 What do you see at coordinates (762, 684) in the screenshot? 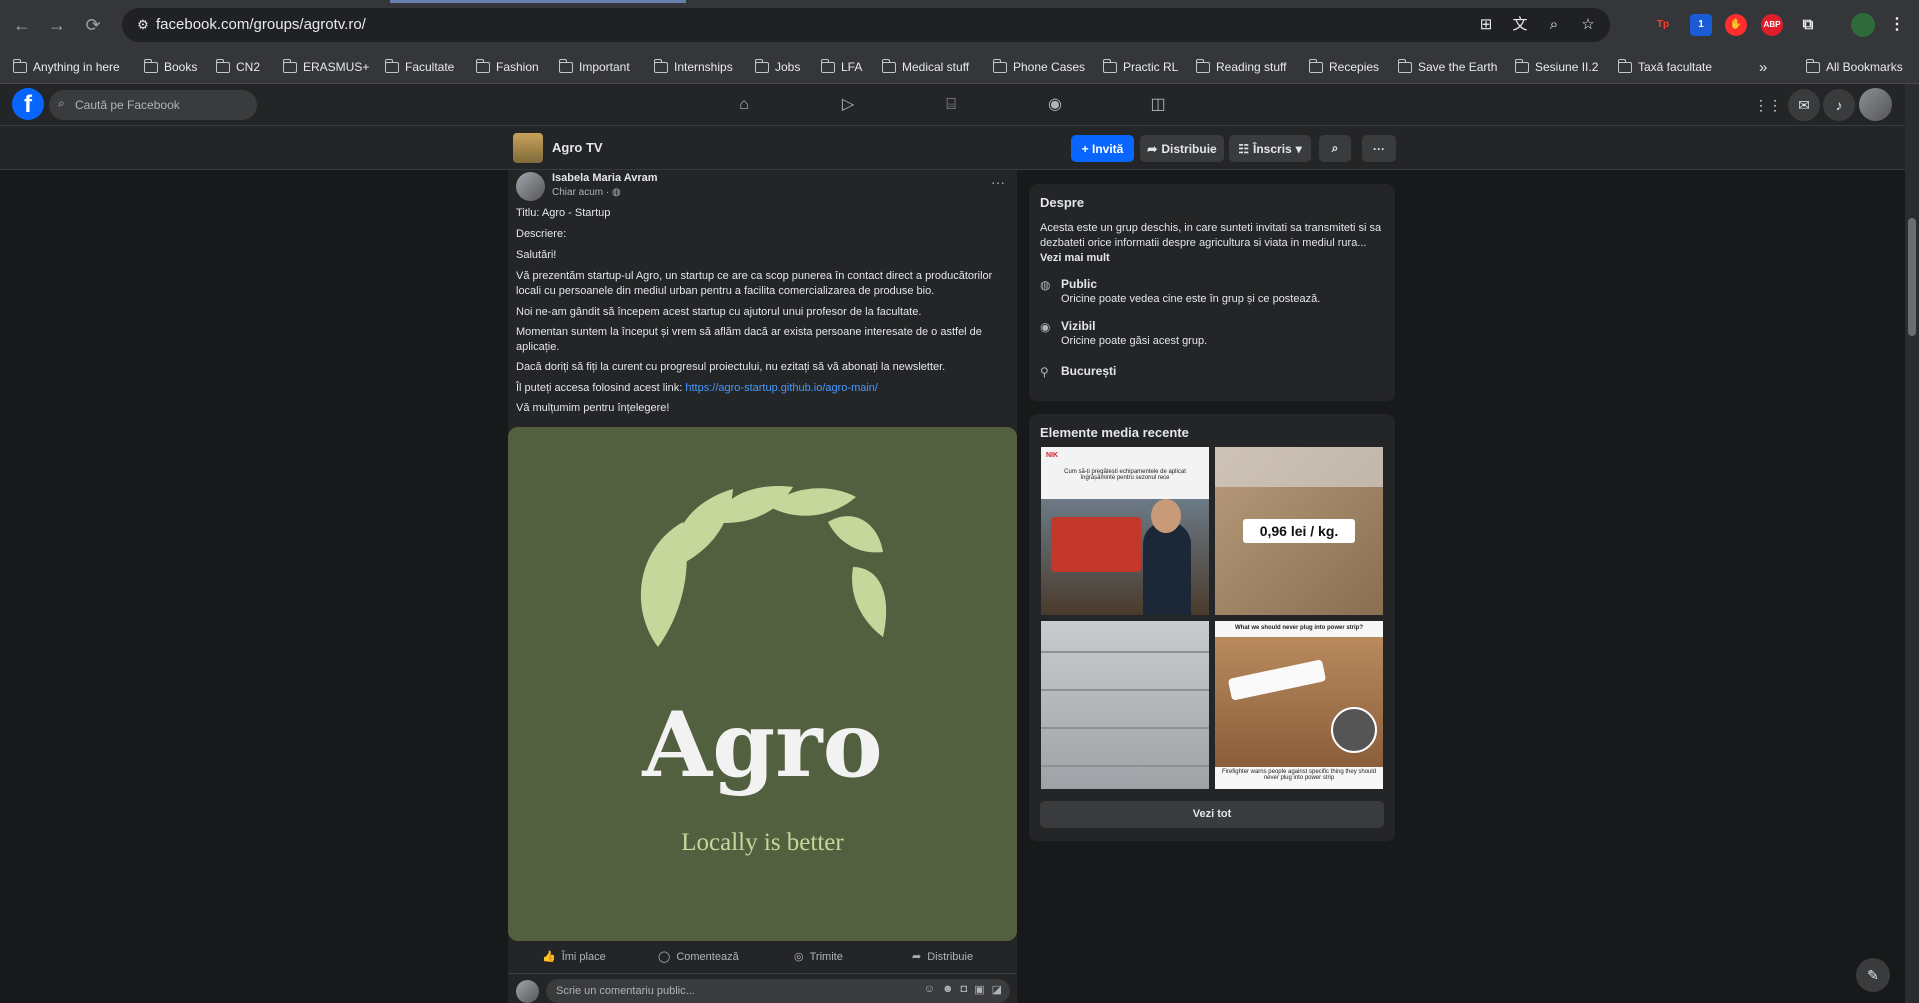
I see `post-image: Agro Locally is better` at bounding box center [762, 684].